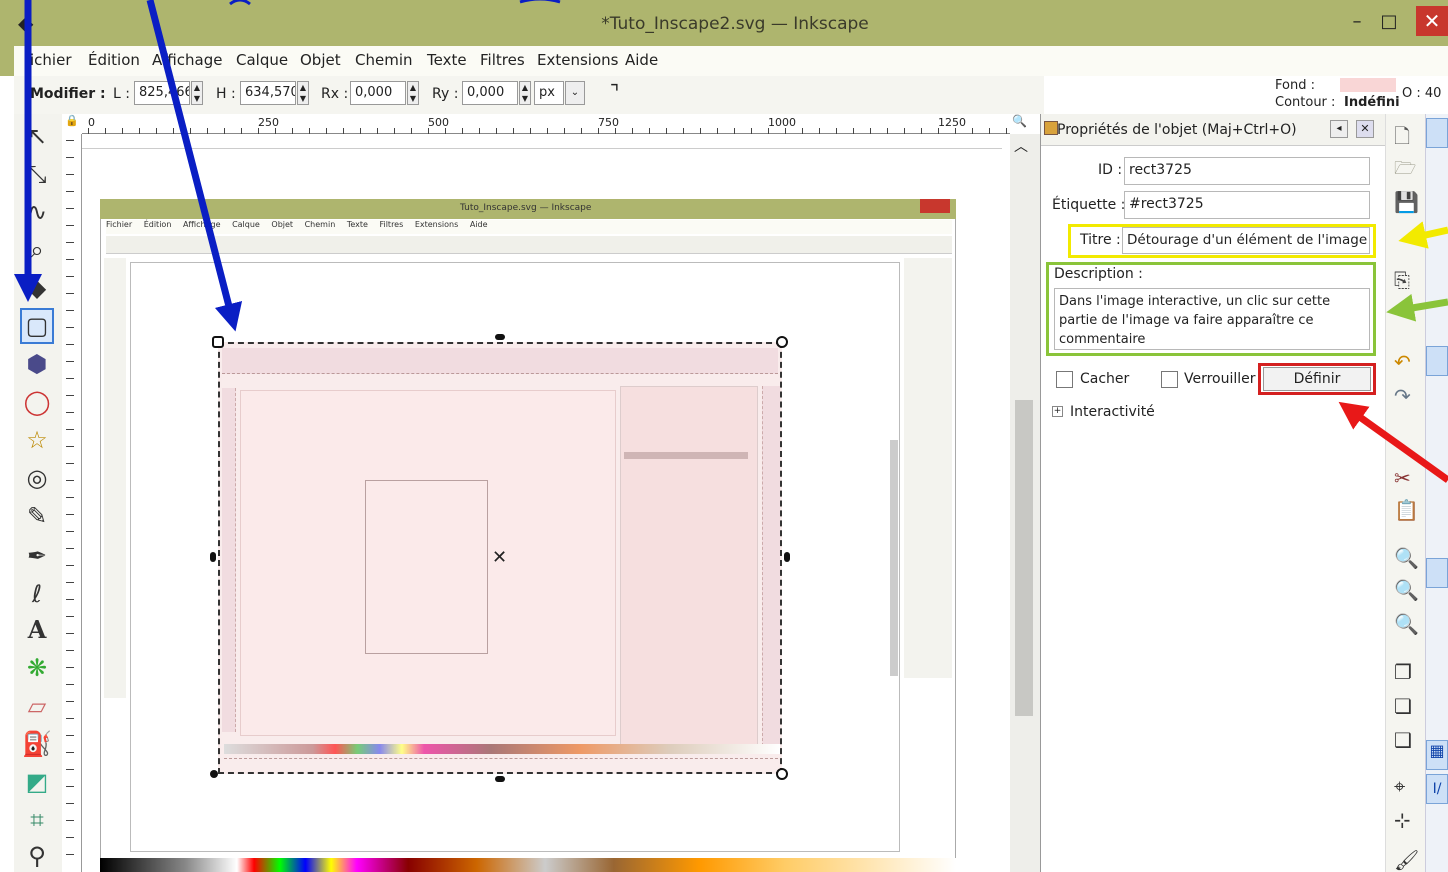 The width and height of the screenshot is (1448, 872). I want to click on blue-partial-text, so click(395, 3).